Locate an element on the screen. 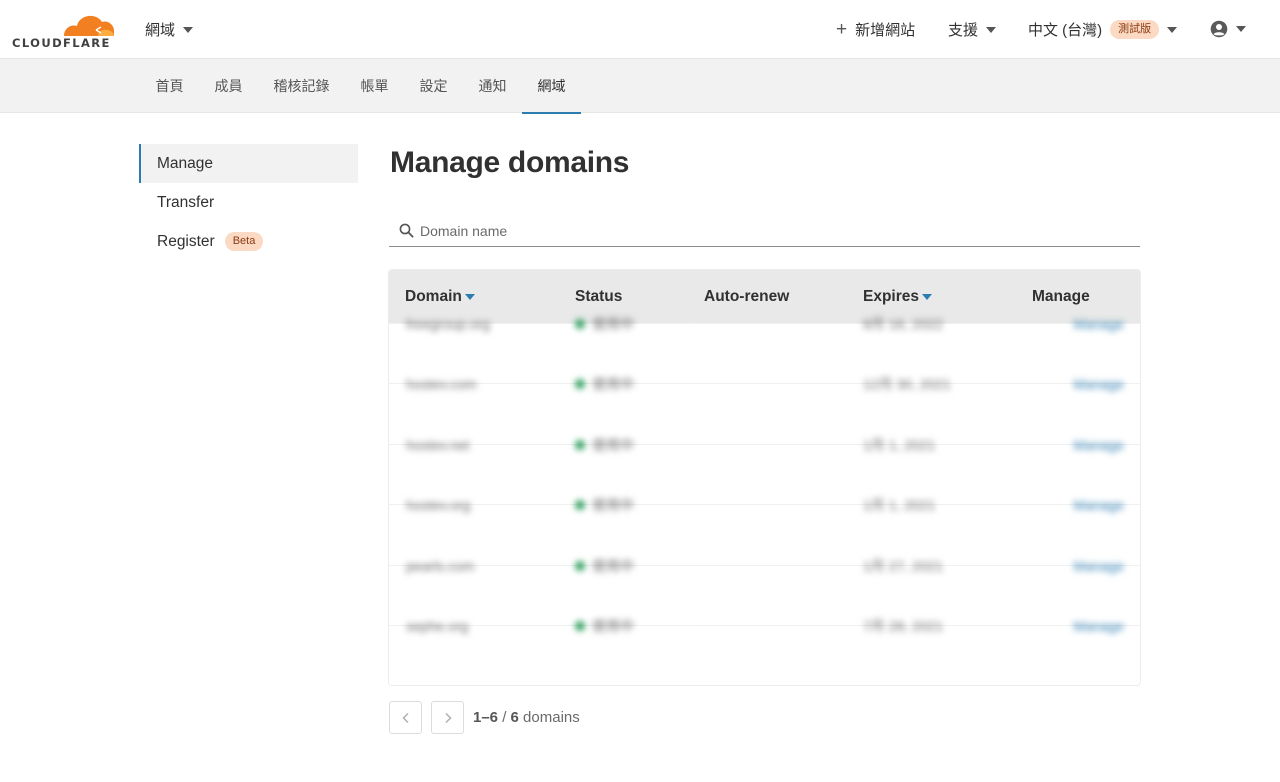  tab-settings: 設定 is located at coordinates (433, 86).